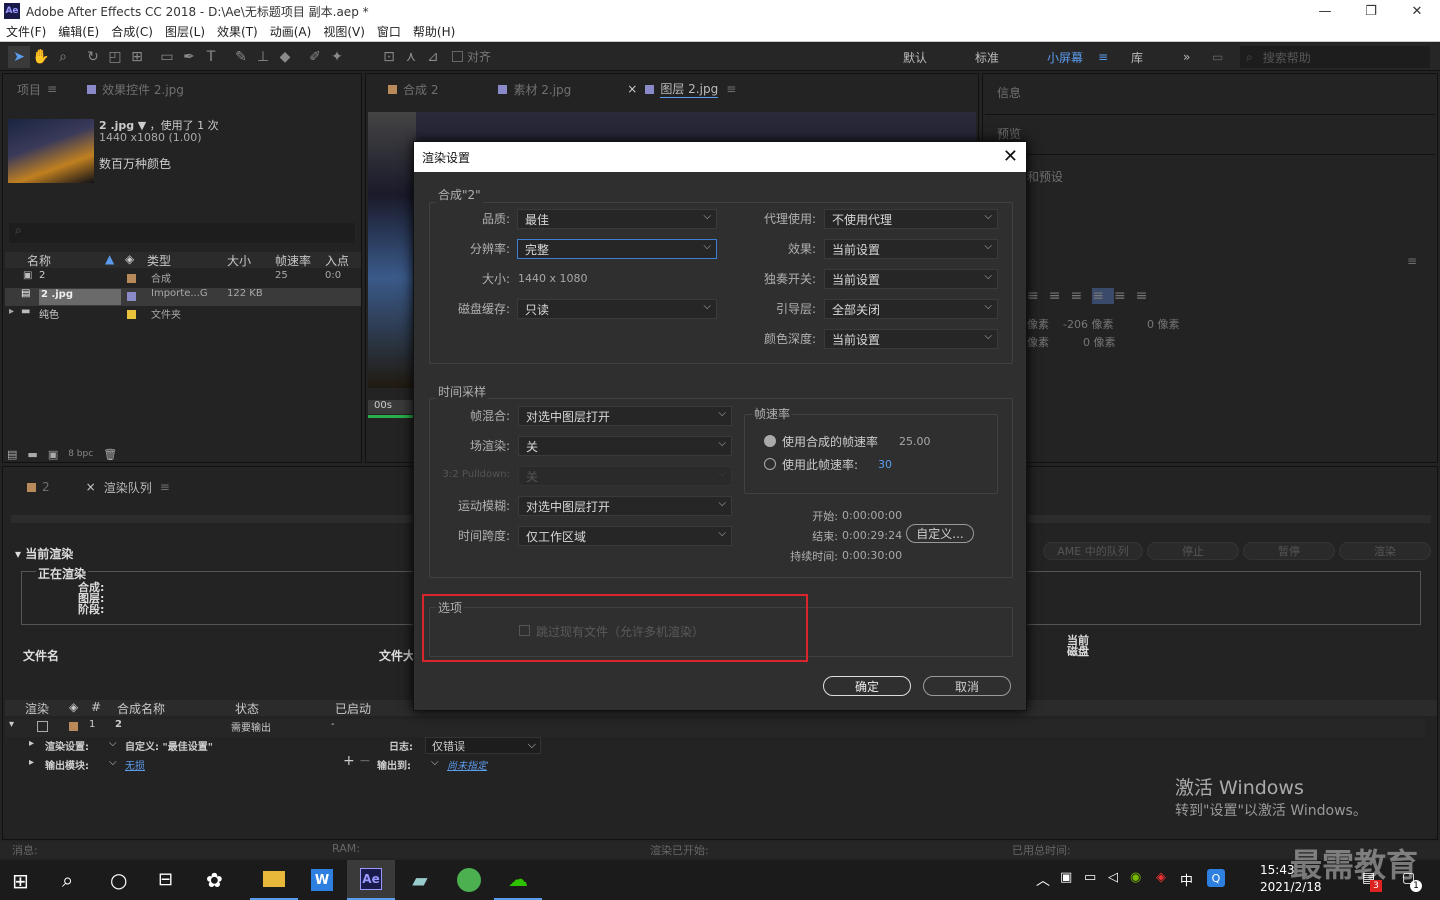  What do you see at coordinates (344, 31) in the screenshot?
I see `menu-view: 视图(V)` at bounding box center [344, 31].